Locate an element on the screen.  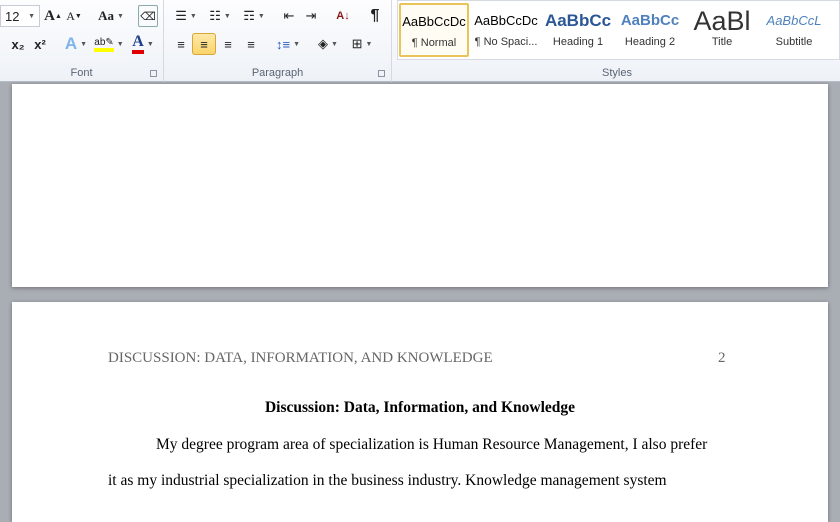
line-spacing-icon: ↕≡ is located at coordinates (283, 44).